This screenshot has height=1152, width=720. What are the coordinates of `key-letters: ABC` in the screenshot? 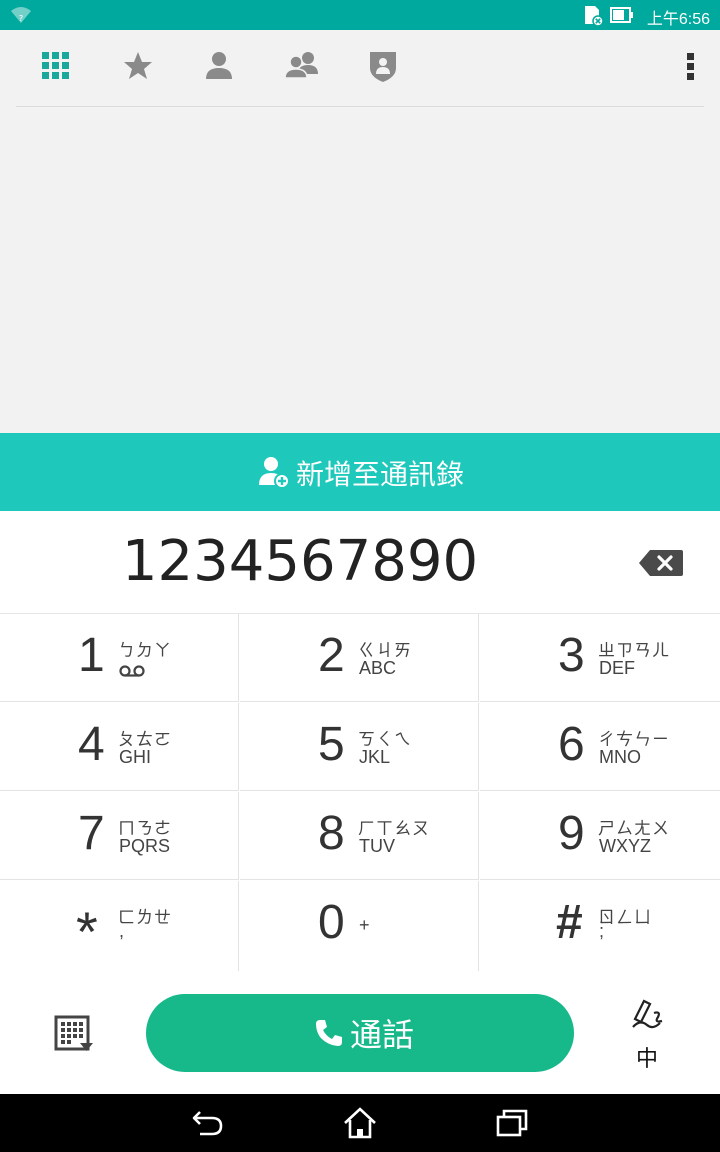 It's located at (378, 668).